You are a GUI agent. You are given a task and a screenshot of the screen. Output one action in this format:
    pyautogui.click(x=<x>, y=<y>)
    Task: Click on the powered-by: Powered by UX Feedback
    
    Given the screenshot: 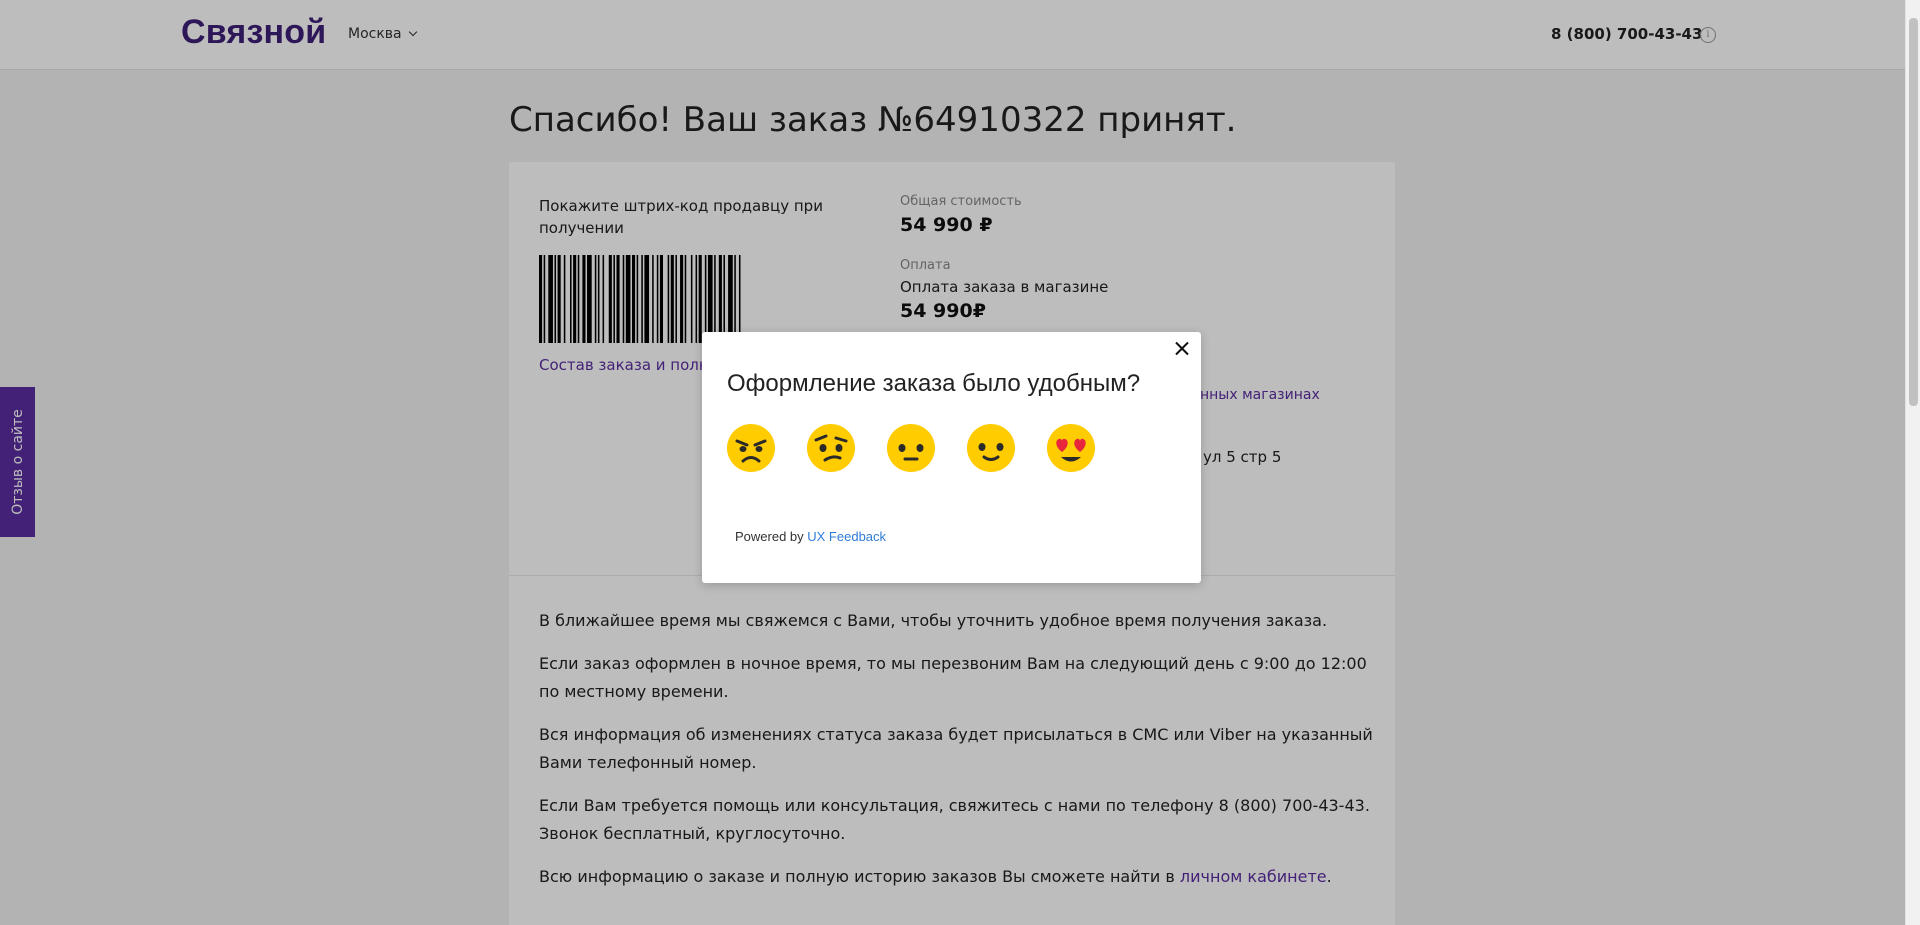 What is the action you would take?
    pyautogui.click(x=810, y=536)
    